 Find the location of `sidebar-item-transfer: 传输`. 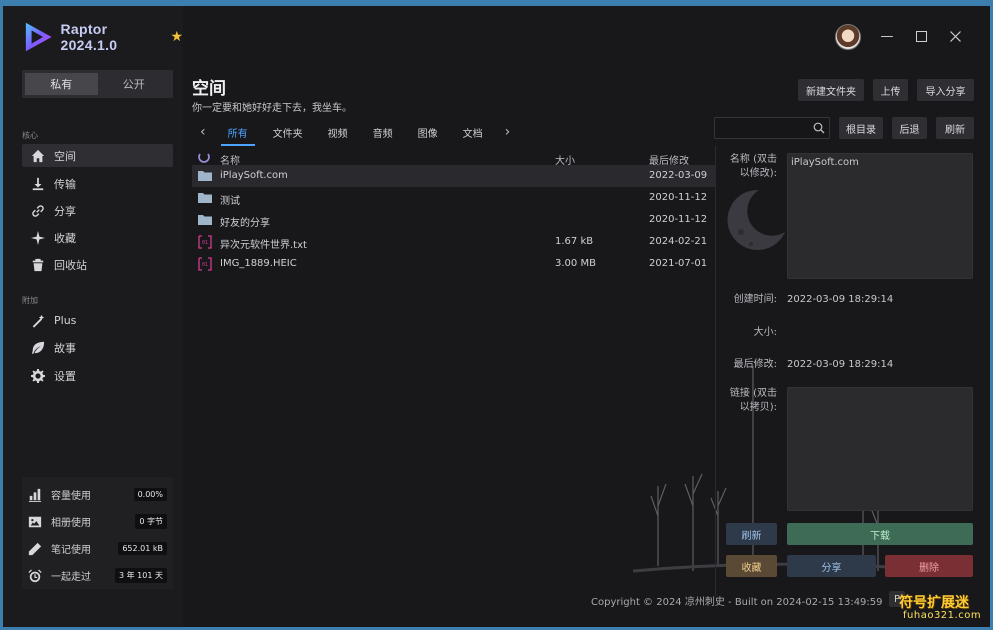

sidebar-item-transfer: 传输 is located at coordinates (97, 183).